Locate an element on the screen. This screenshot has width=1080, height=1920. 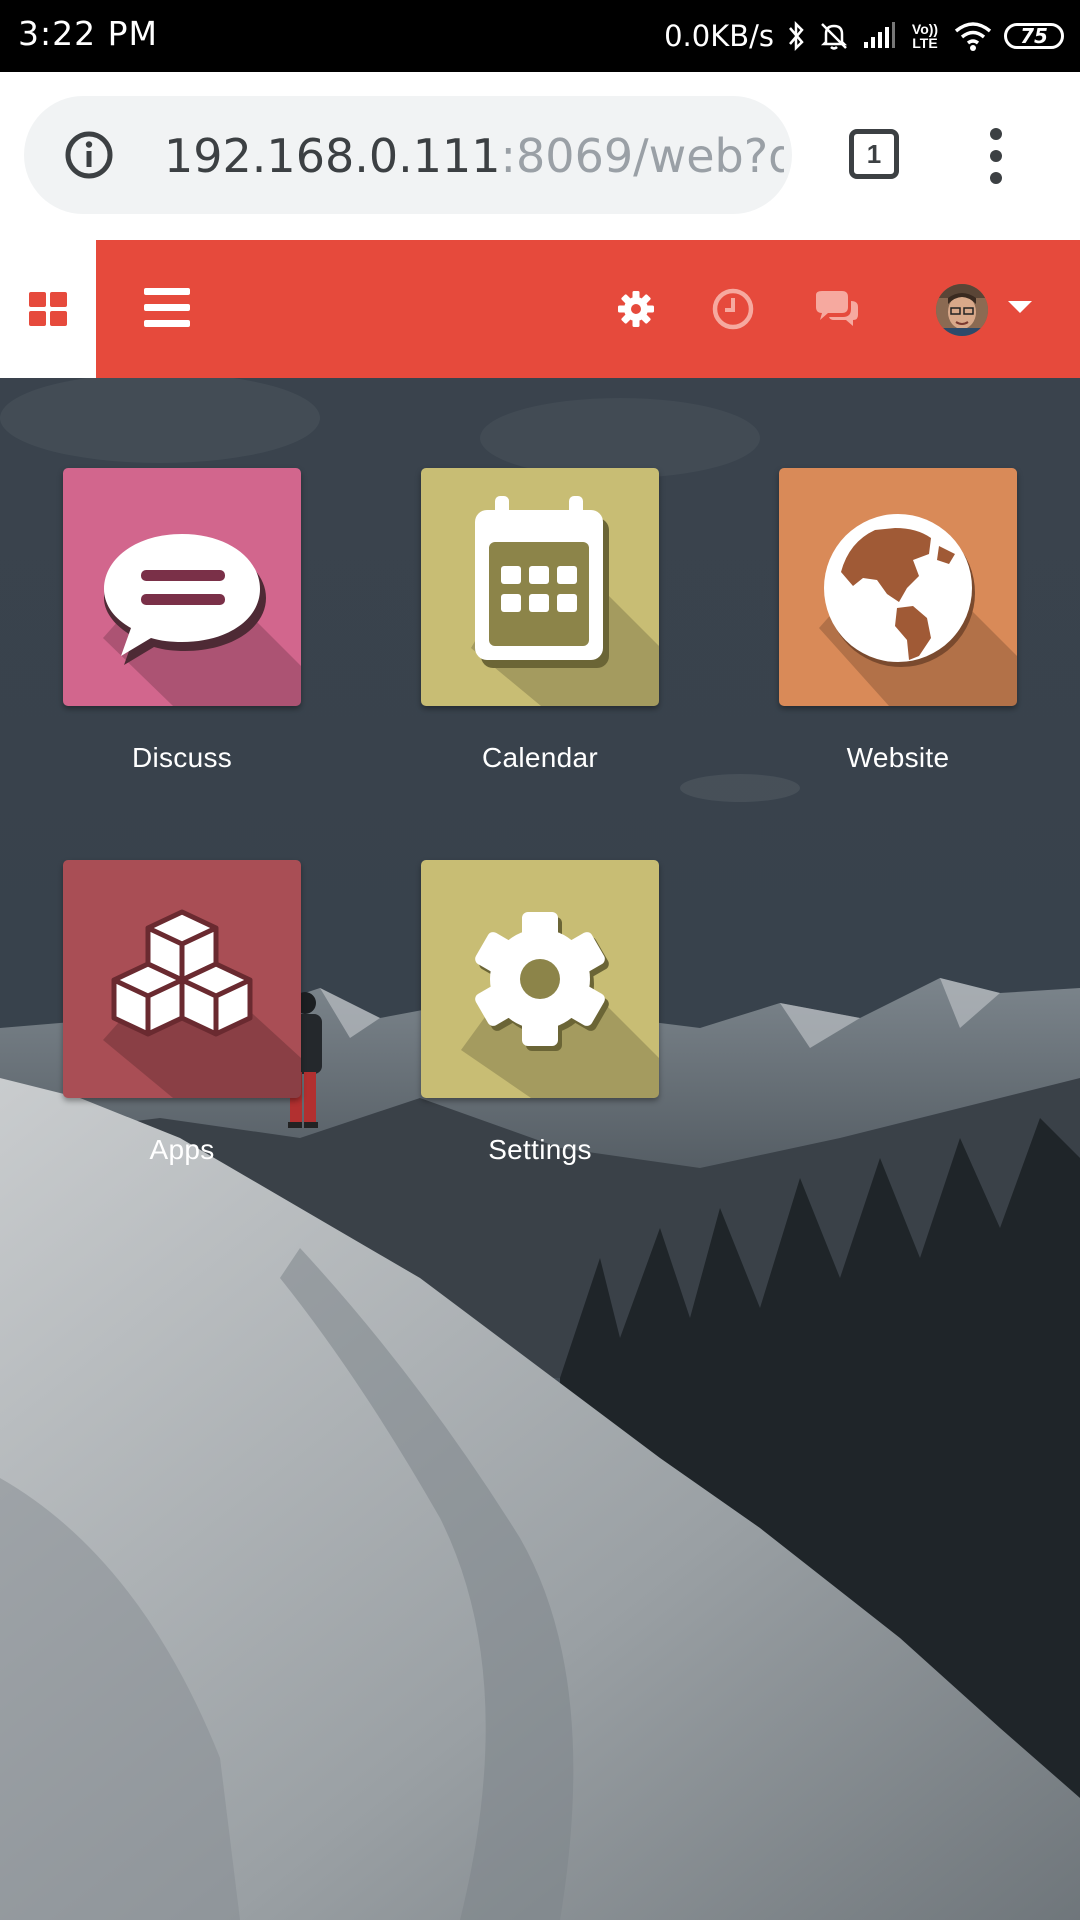
activity-clock-icon is located at coordinates (733, 309).